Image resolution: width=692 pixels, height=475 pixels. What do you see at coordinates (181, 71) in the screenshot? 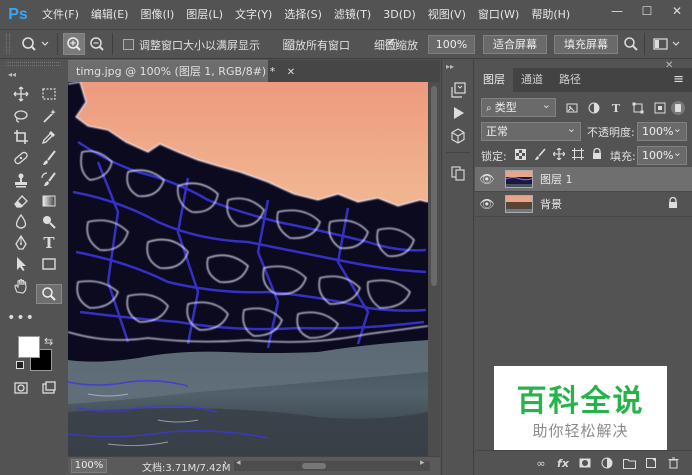
I see `document-tab: timg.jpg @ 100% (图层 1, RGB/8#) * ✕` at bounding box center [181, 71].